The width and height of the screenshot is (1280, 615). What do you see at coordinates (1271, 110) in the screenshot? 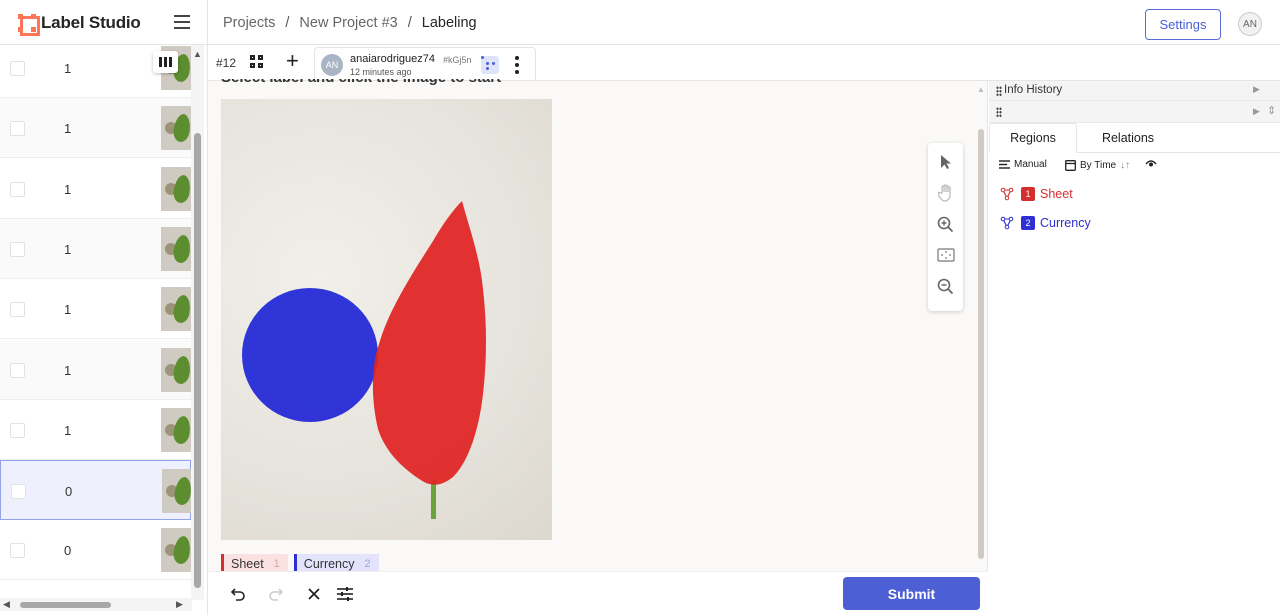
I see `collapse-icon: ⇕` at bounding box center [1271, 110].